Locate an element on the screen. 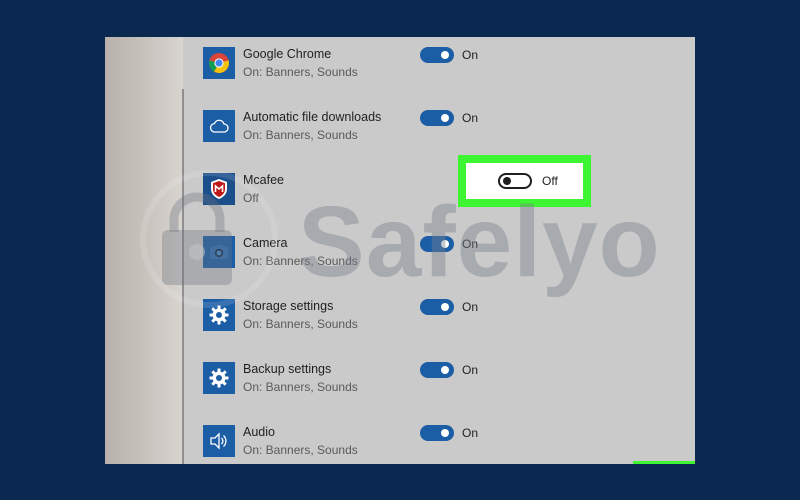  list-item: Camera On: Banners, Sounds On is located at coordinates (443, 250).